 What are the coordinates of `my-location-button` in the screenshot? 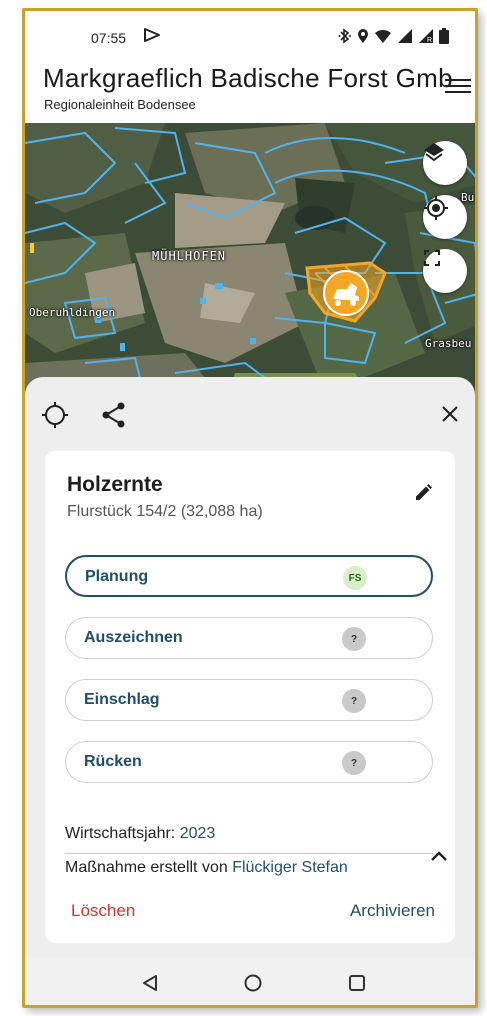 It's located at (445, 217).